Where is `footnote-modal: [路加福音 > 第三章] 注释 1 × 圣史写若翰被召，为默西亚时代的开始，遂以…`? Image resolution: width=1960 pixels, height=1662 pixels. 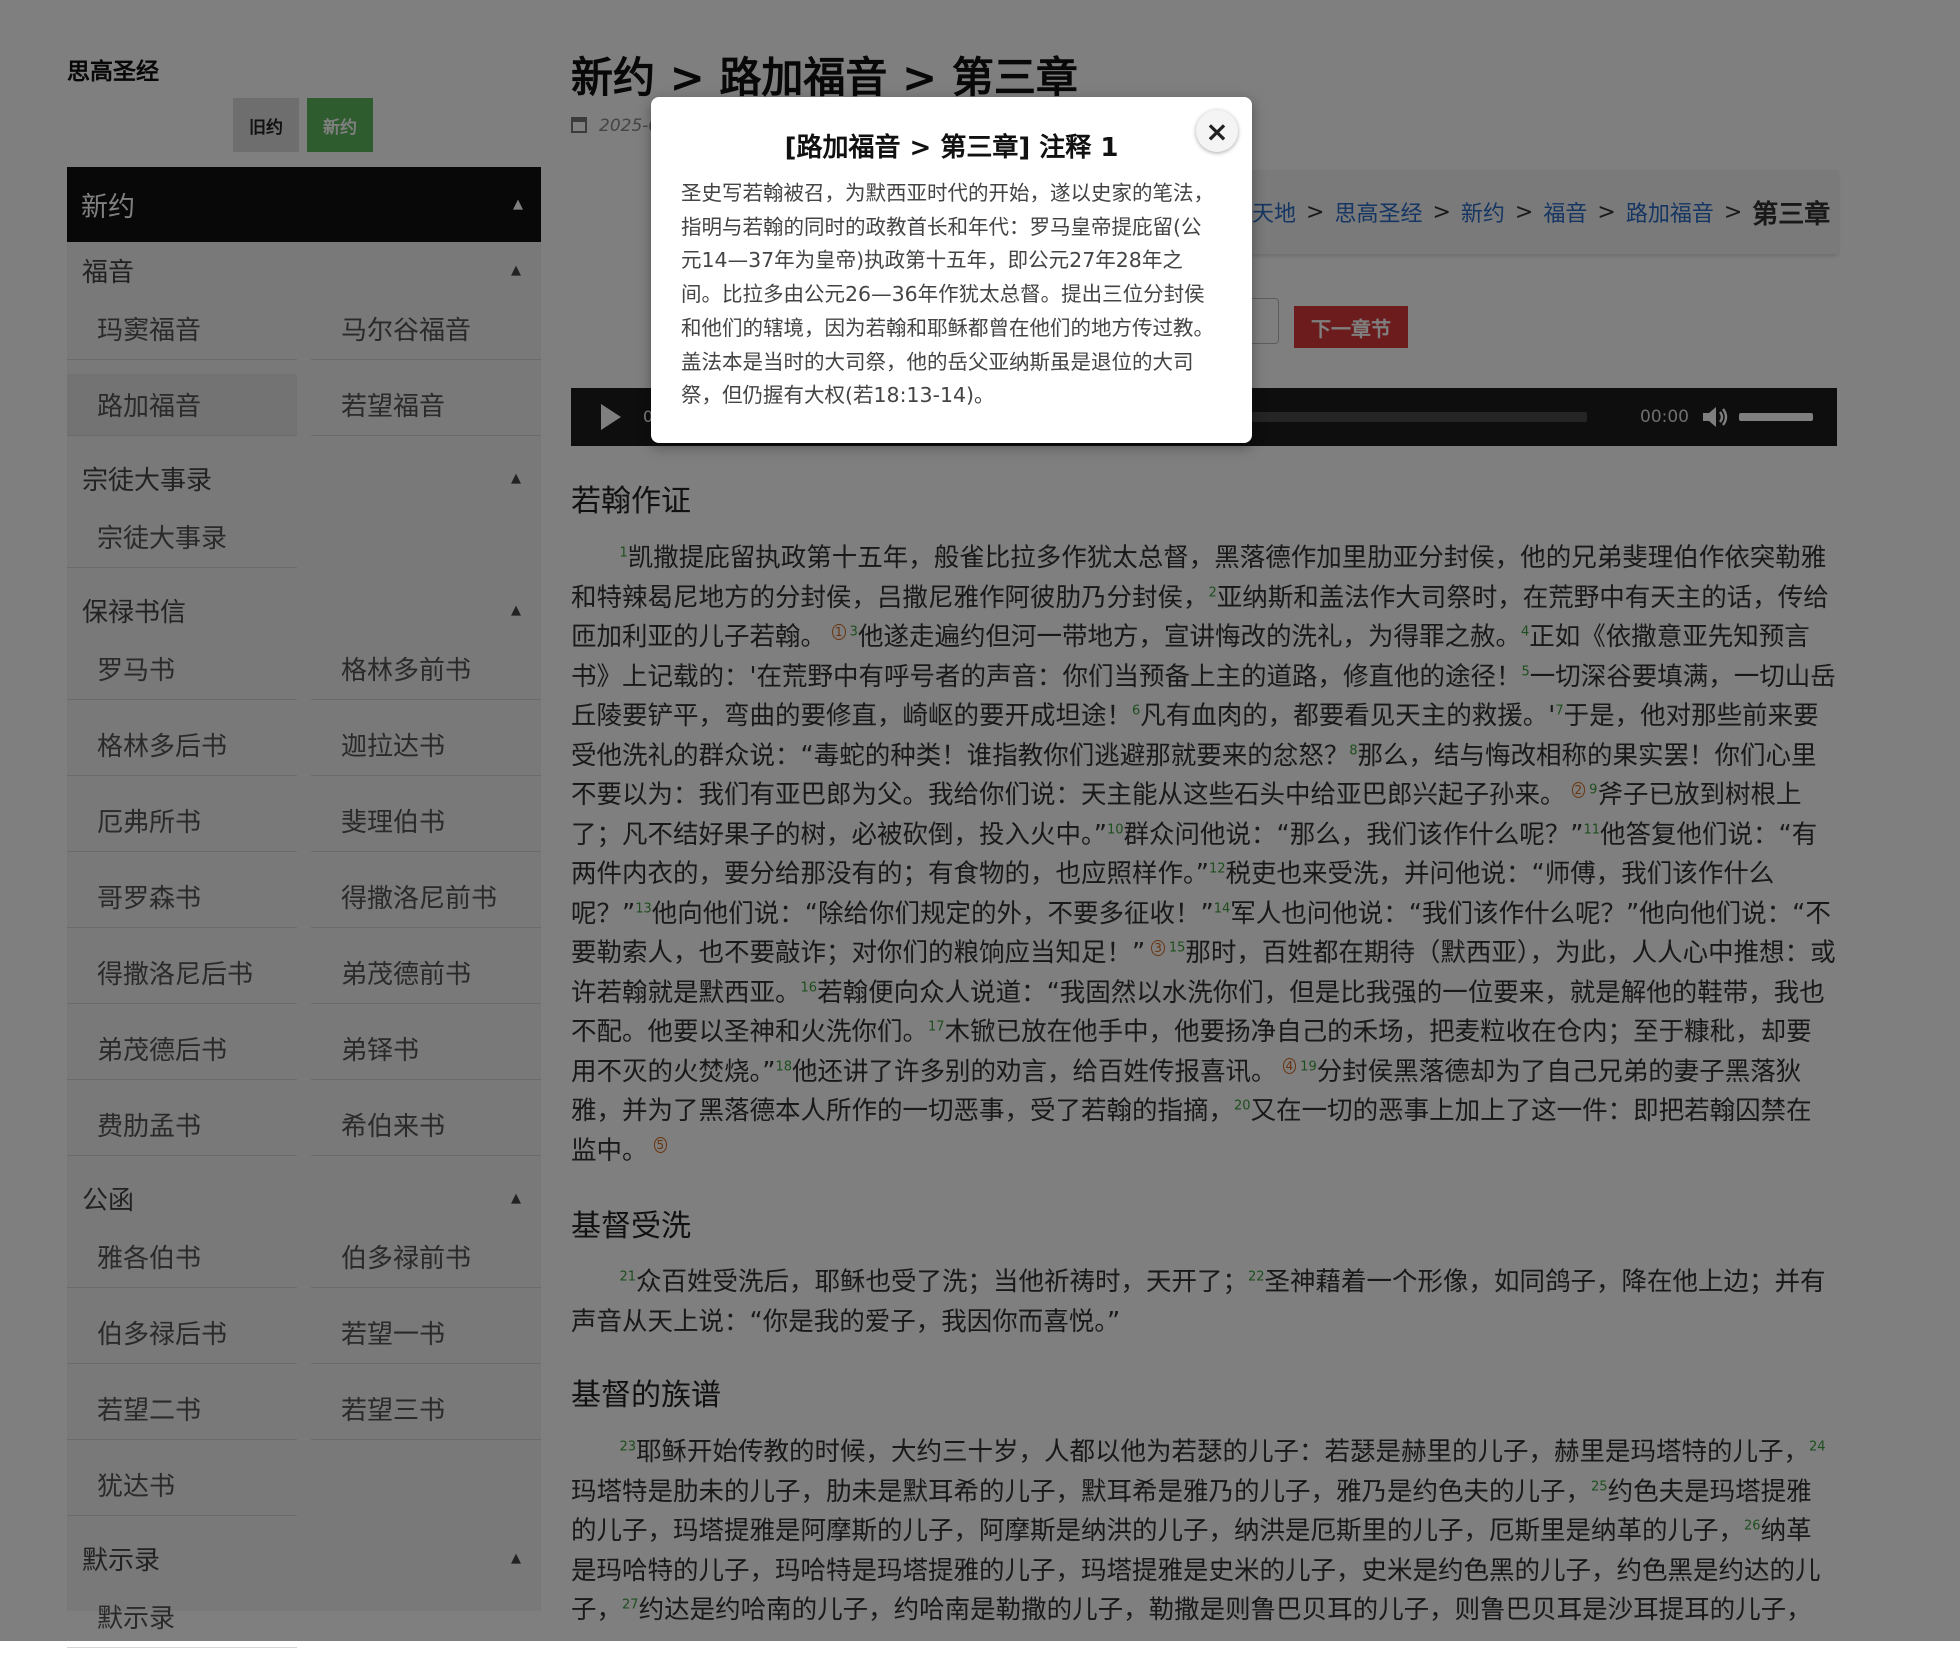
footnote-modal: [路加福音 > 第三章] 注释 1 × 圣史写若翰被召，为默西亚时代的开始，遂以… is located at coordinates (951, 270).